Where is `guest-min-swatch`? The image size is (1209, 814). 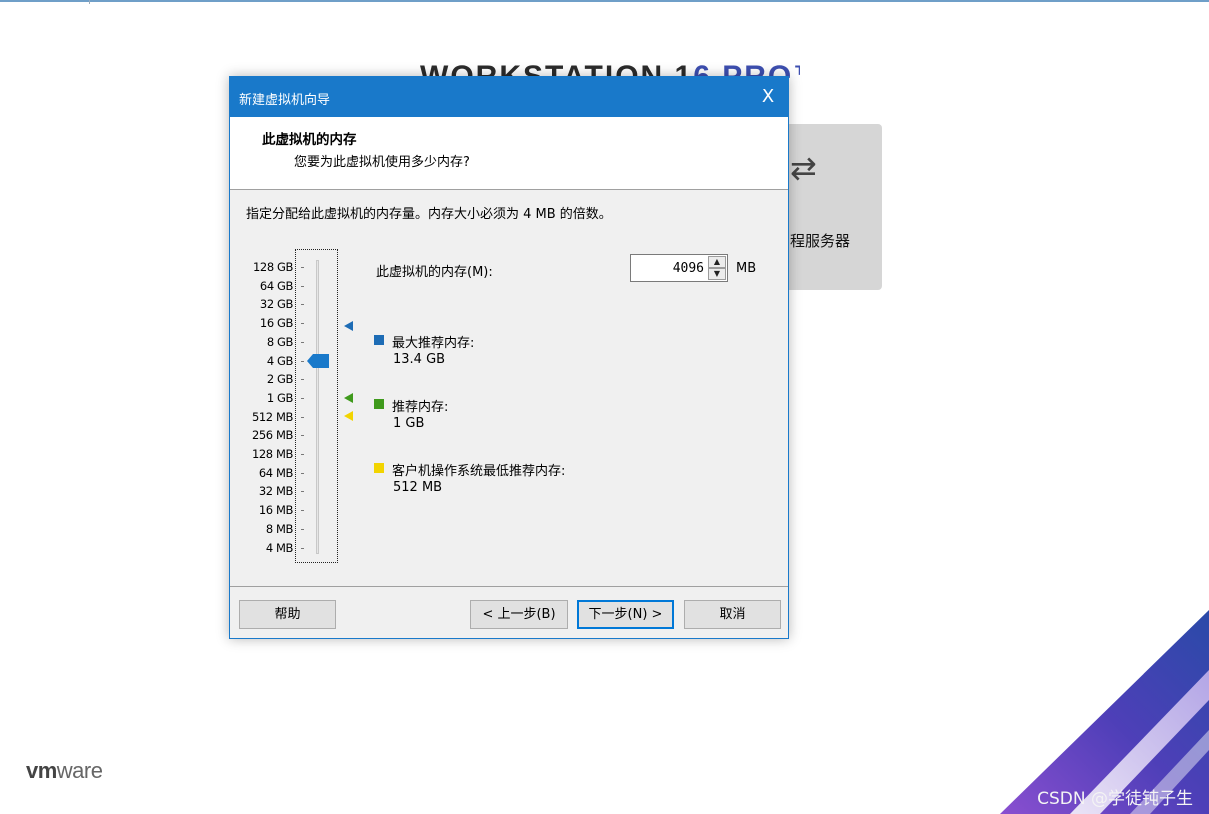
guest-min-swatch is located at coordinates (379, 468).